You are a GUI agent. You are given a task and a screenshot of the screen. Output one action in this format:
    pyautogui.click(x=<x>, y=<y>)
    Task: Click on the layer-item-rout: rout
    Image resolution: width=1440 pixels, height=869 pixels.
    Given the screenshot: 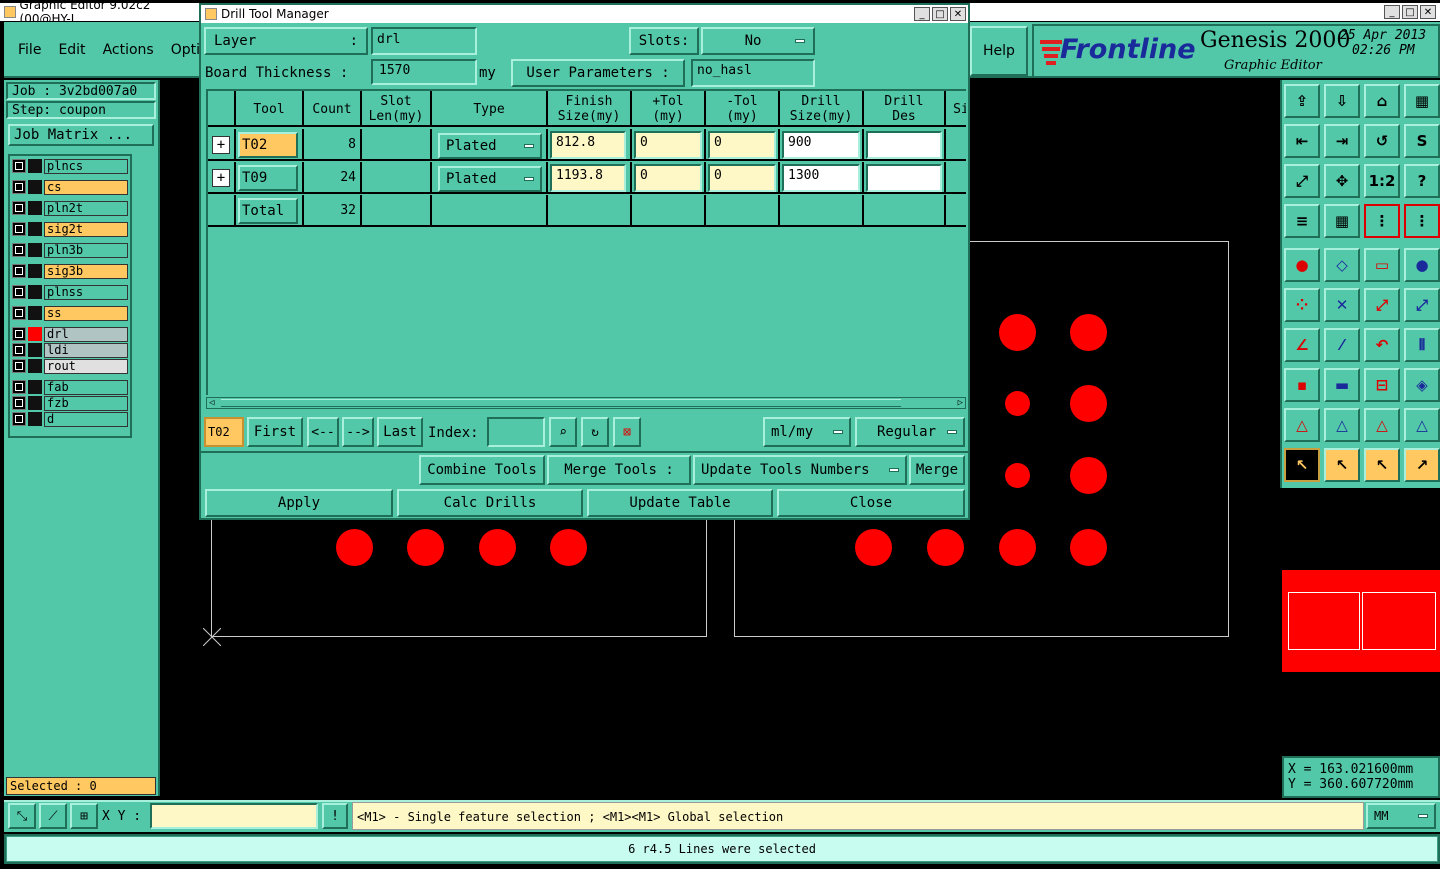 What is the action you would take?
    pyautogui.click(x=70, y=366)
    